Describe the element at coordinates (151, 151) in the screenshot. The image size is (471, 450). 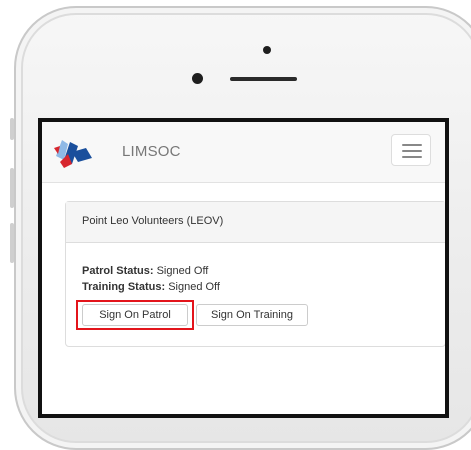
I see `app-brand: LIMSOC` at that location.